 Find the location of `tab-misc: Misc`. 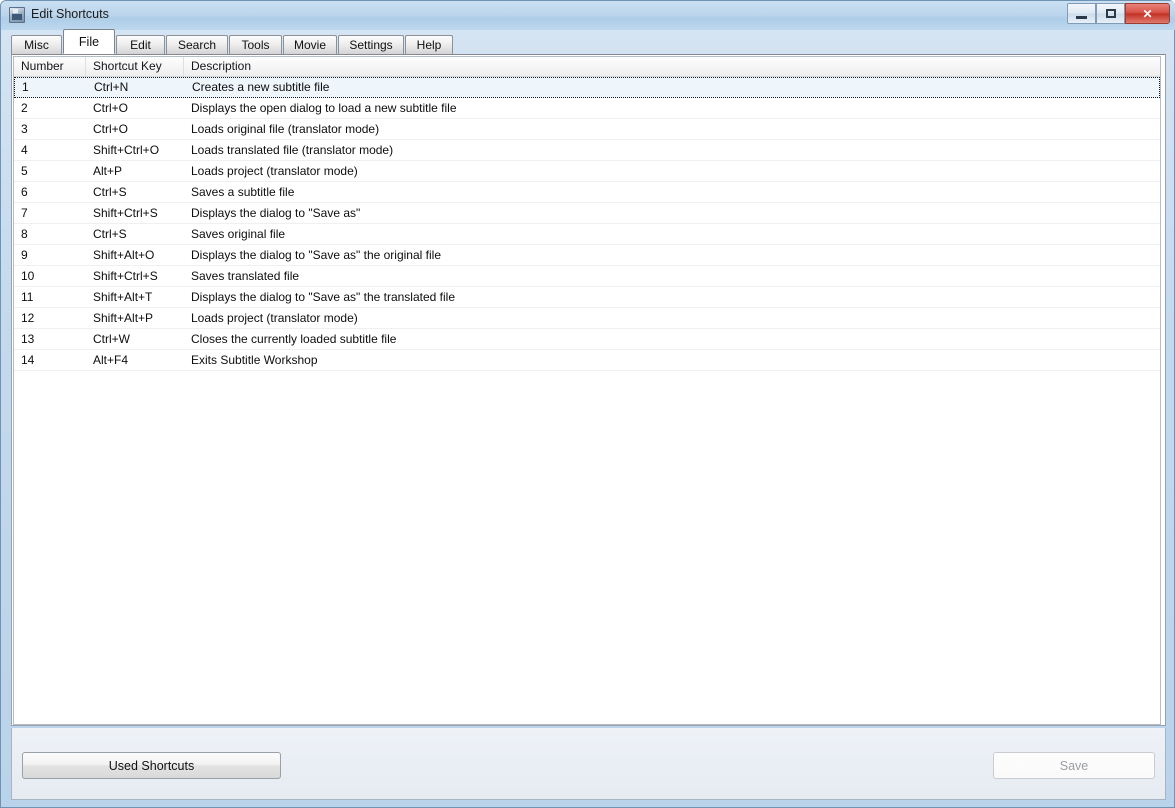

tab-misc: Misc is located at coordinates (36, 44).